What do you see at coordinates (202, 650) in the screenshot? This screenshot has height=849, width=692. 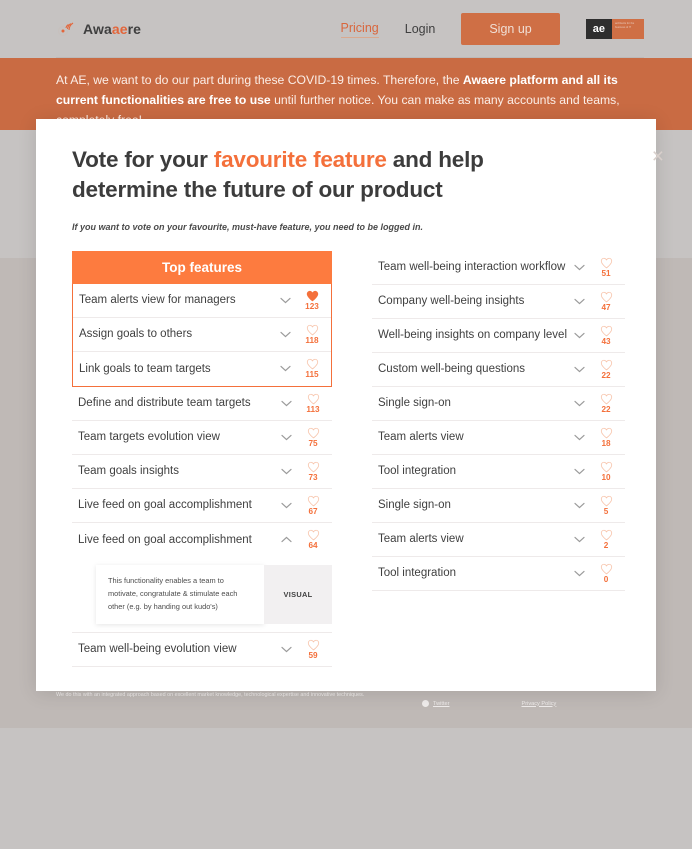 I see `feature-row: Team well-being evolution view 59` at bounding box center [202, 650].